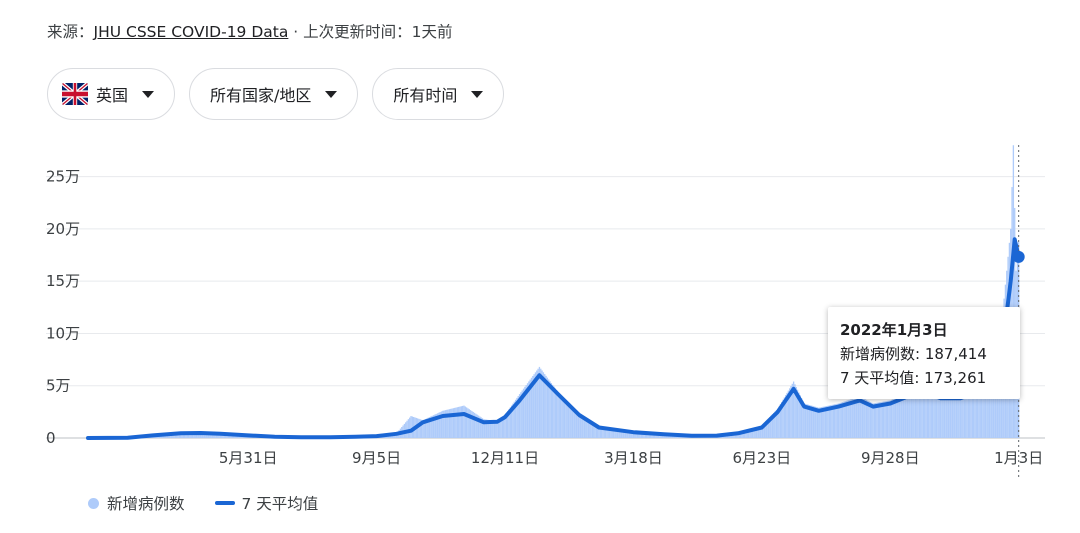 The width and height of the screenshot is (1080, 533). Describe the element at coordinates (877, 378) in the screenshot. I see `tooltip-avg-label: 7 天平均值` at that location.